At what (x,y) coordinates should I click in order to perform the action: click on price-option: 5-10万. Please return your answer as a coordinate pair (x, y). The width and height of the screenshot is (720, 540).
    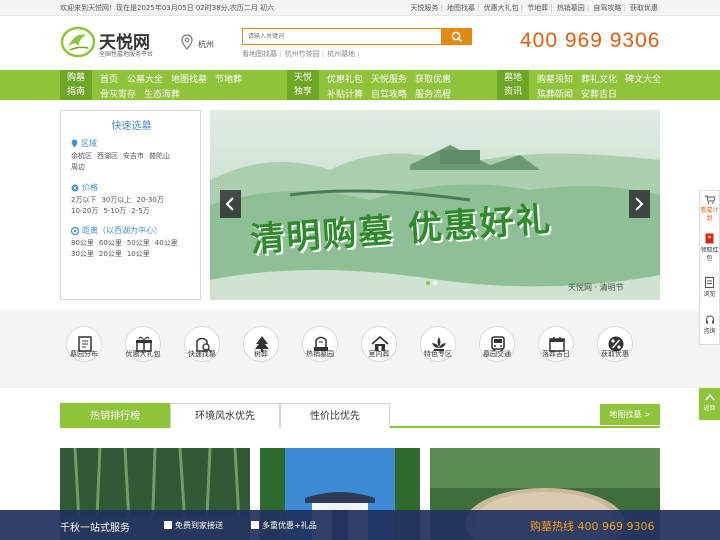
    Looking at the image, I should click on (114, 211).